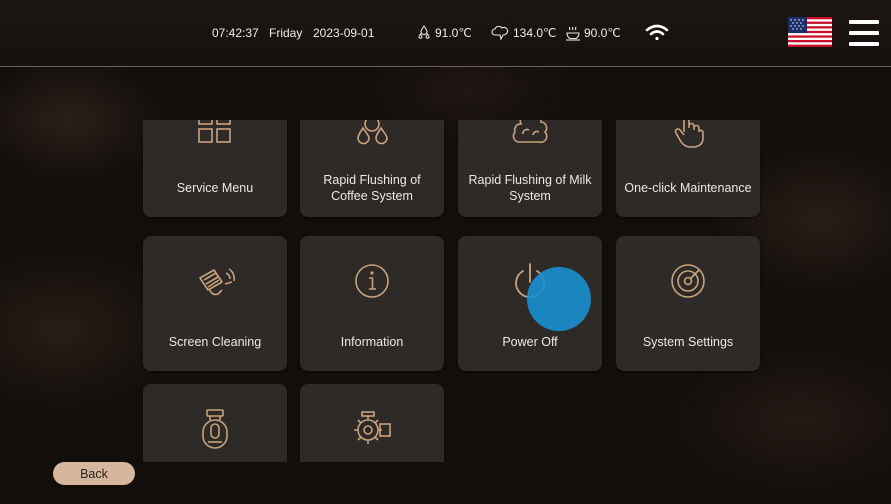  I want to click on back-button: Back, so click(94, 473).